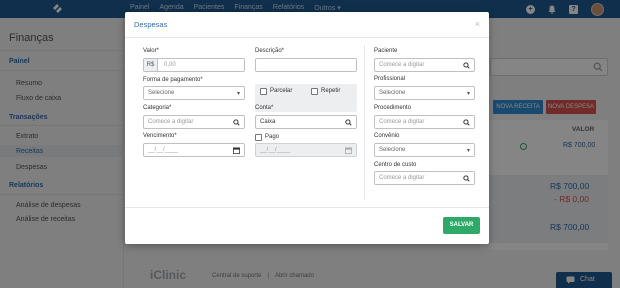 This screenshot has width=620, height=288. Describe the element at coordinates (387, 136) in the screenshot. I see `convenio-label: Convênio` at that location.